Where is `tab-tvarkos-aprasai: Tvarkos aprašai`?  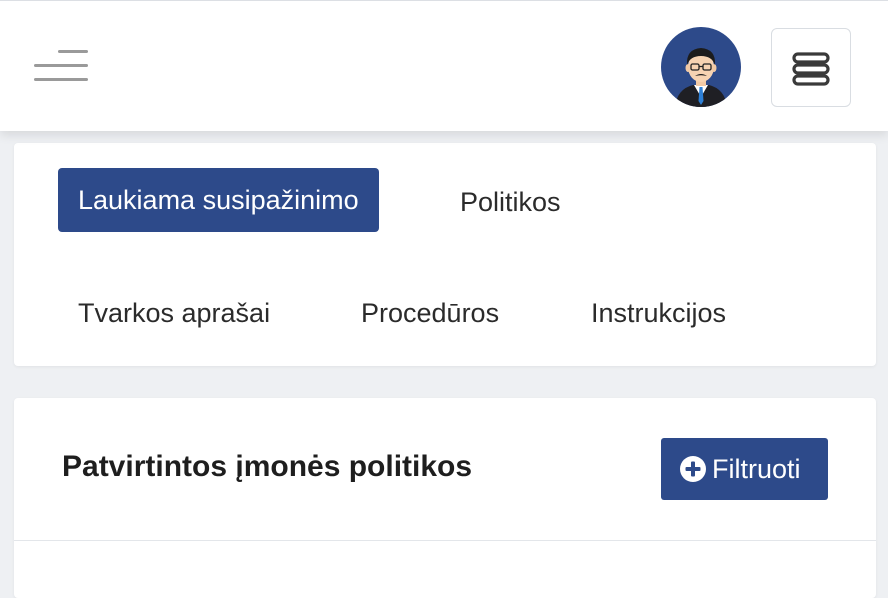 tab-tvarkos-aprasai: Tvarkos aprašai is located at coordinates (174, 313).